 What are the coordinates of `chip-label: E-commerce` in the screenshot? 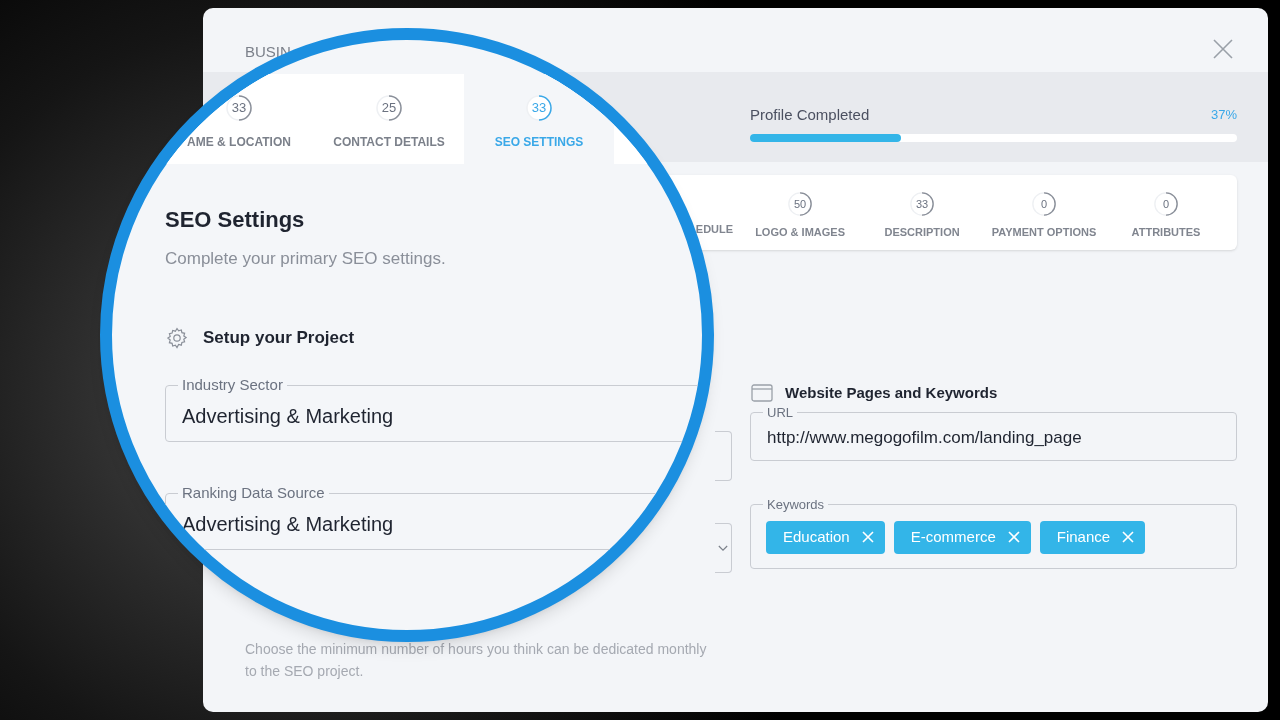 It's located at (953, 536).